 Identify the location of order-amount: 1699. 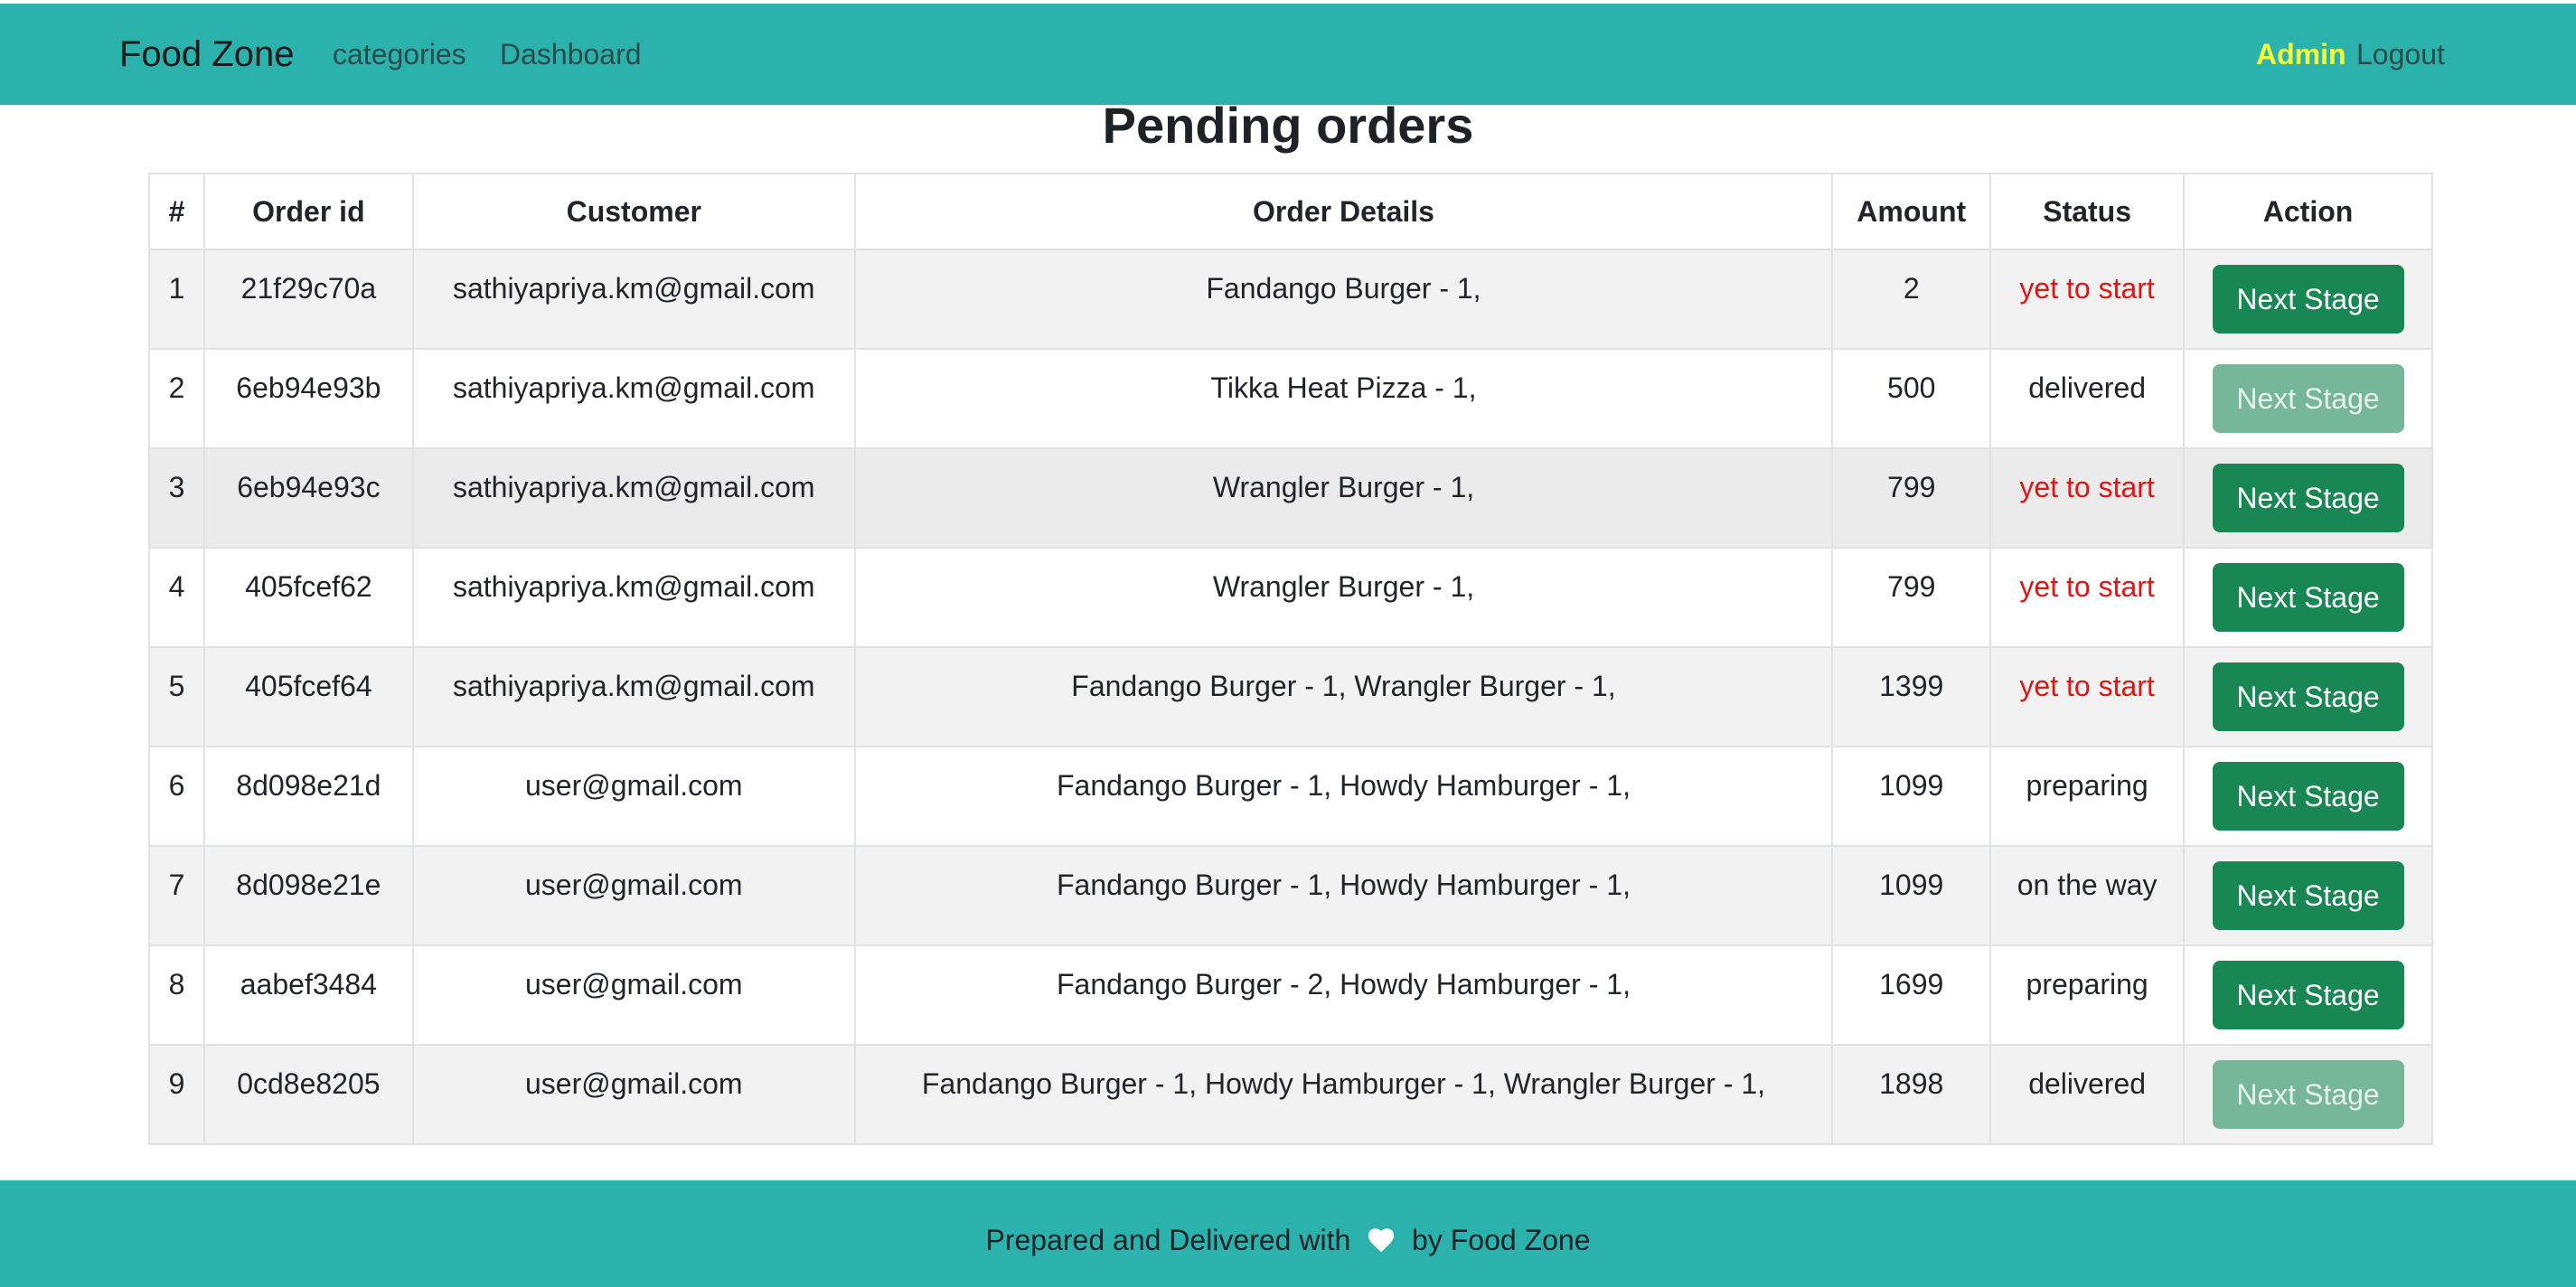
(1911, 995).